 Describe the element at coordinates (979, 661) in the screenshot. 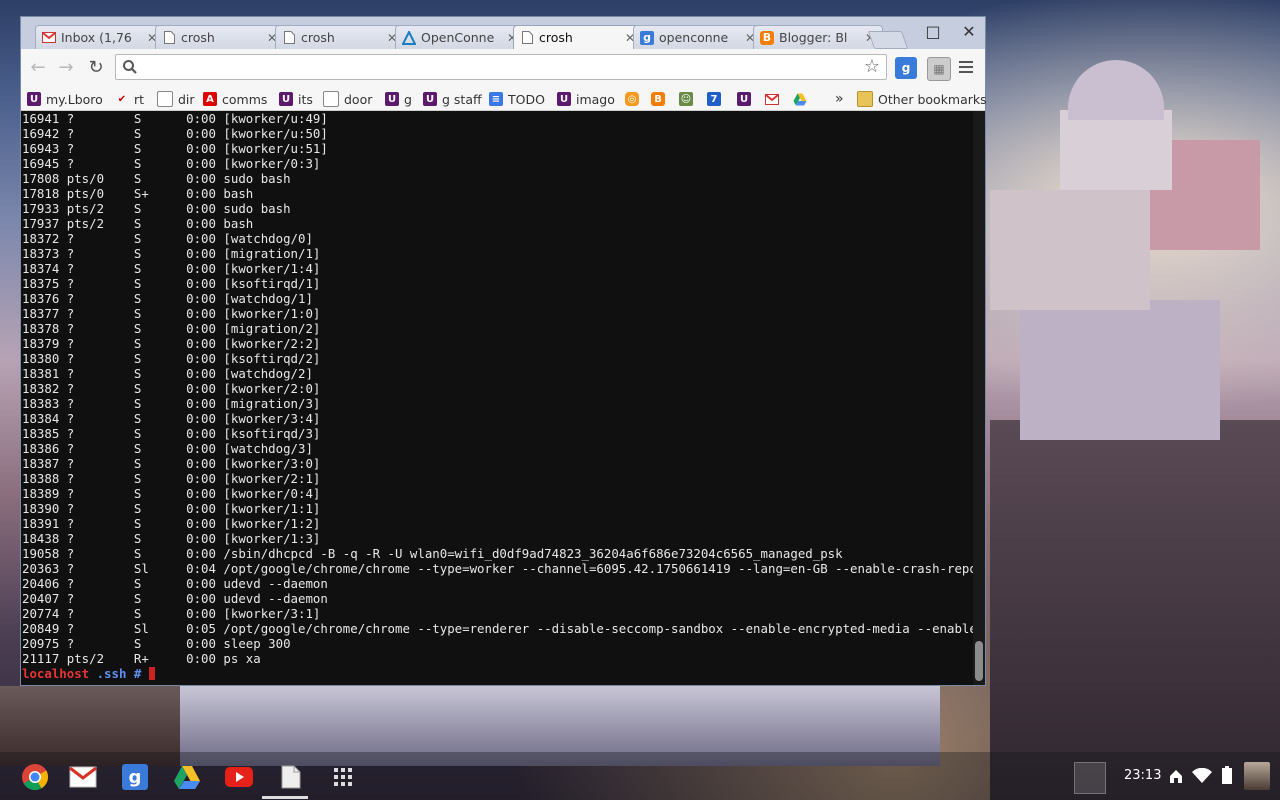

I see `scrollbar-thumb` at that location.